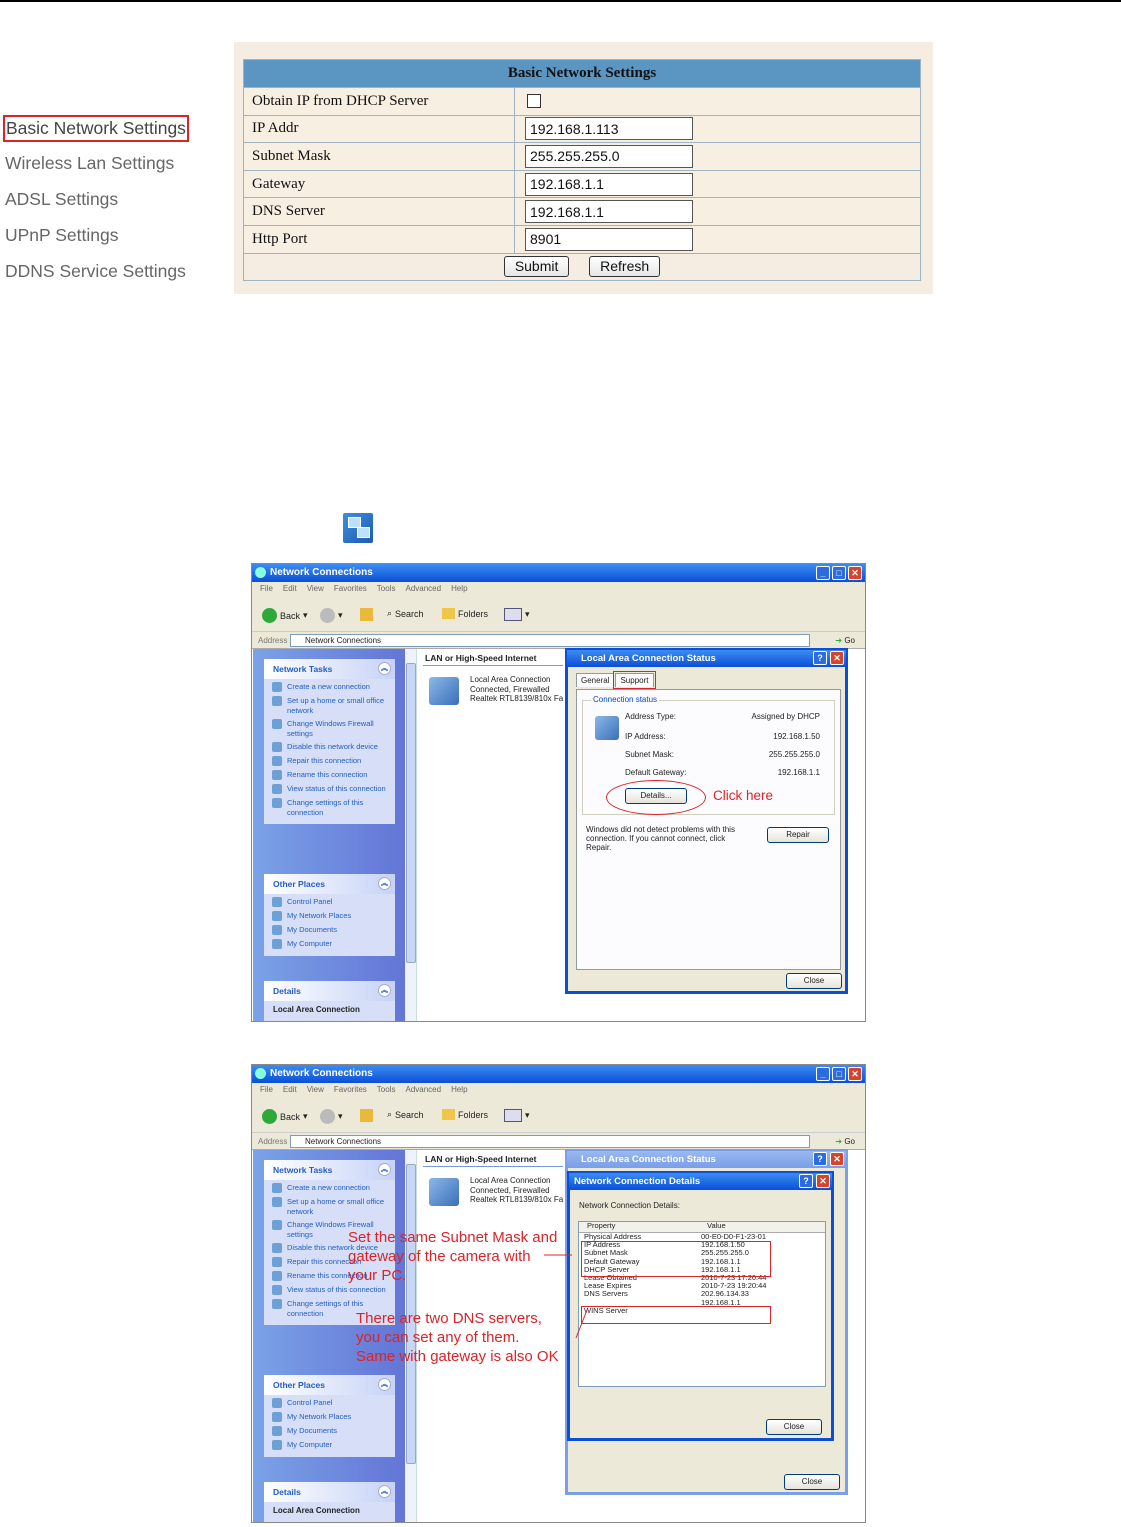 Image resolution: width=1121 pixels, height=1527 pixels. I want to click on dns-server-input: 192.168.1.1, so click(609, 212).